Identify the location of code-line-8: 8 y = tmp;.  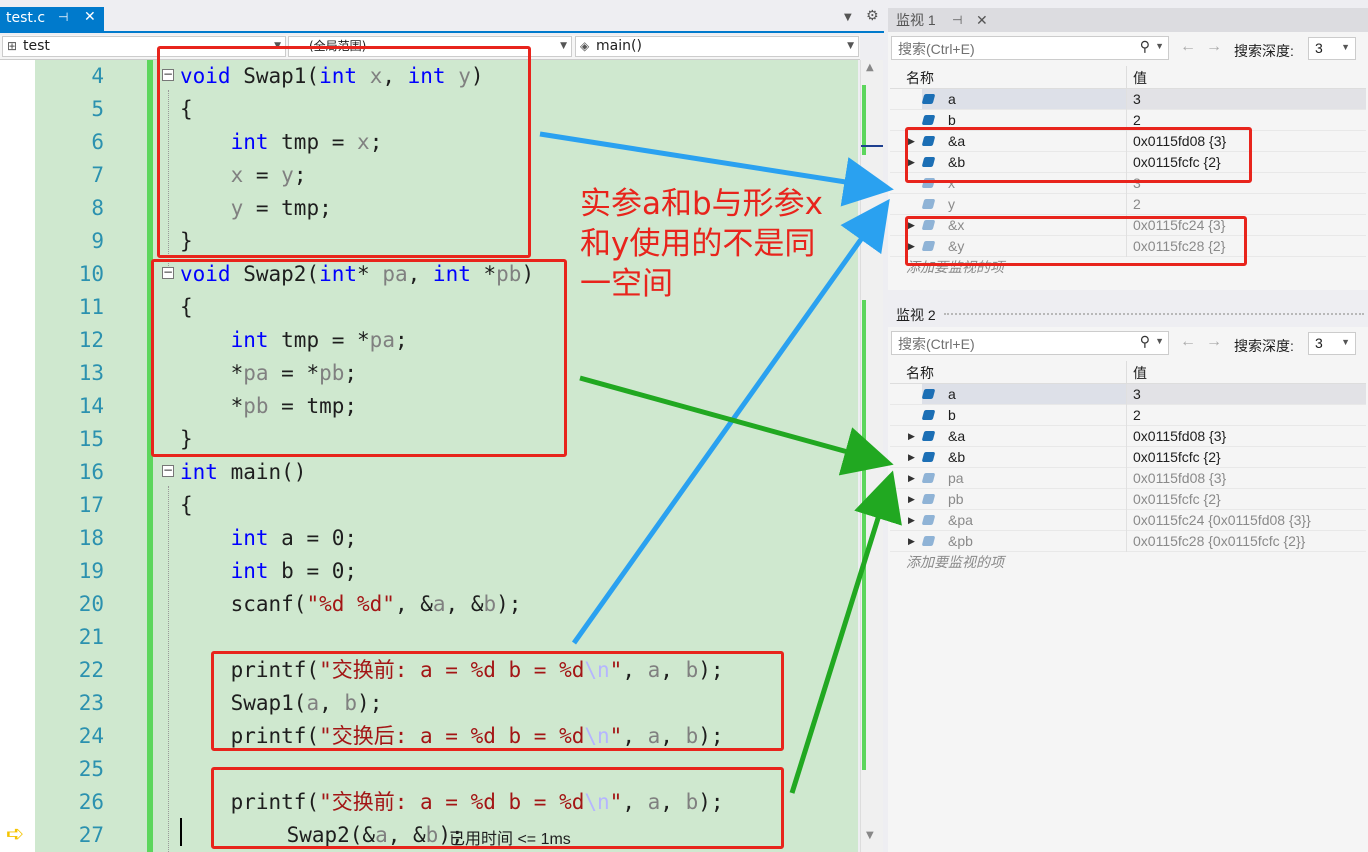
(429, 208).